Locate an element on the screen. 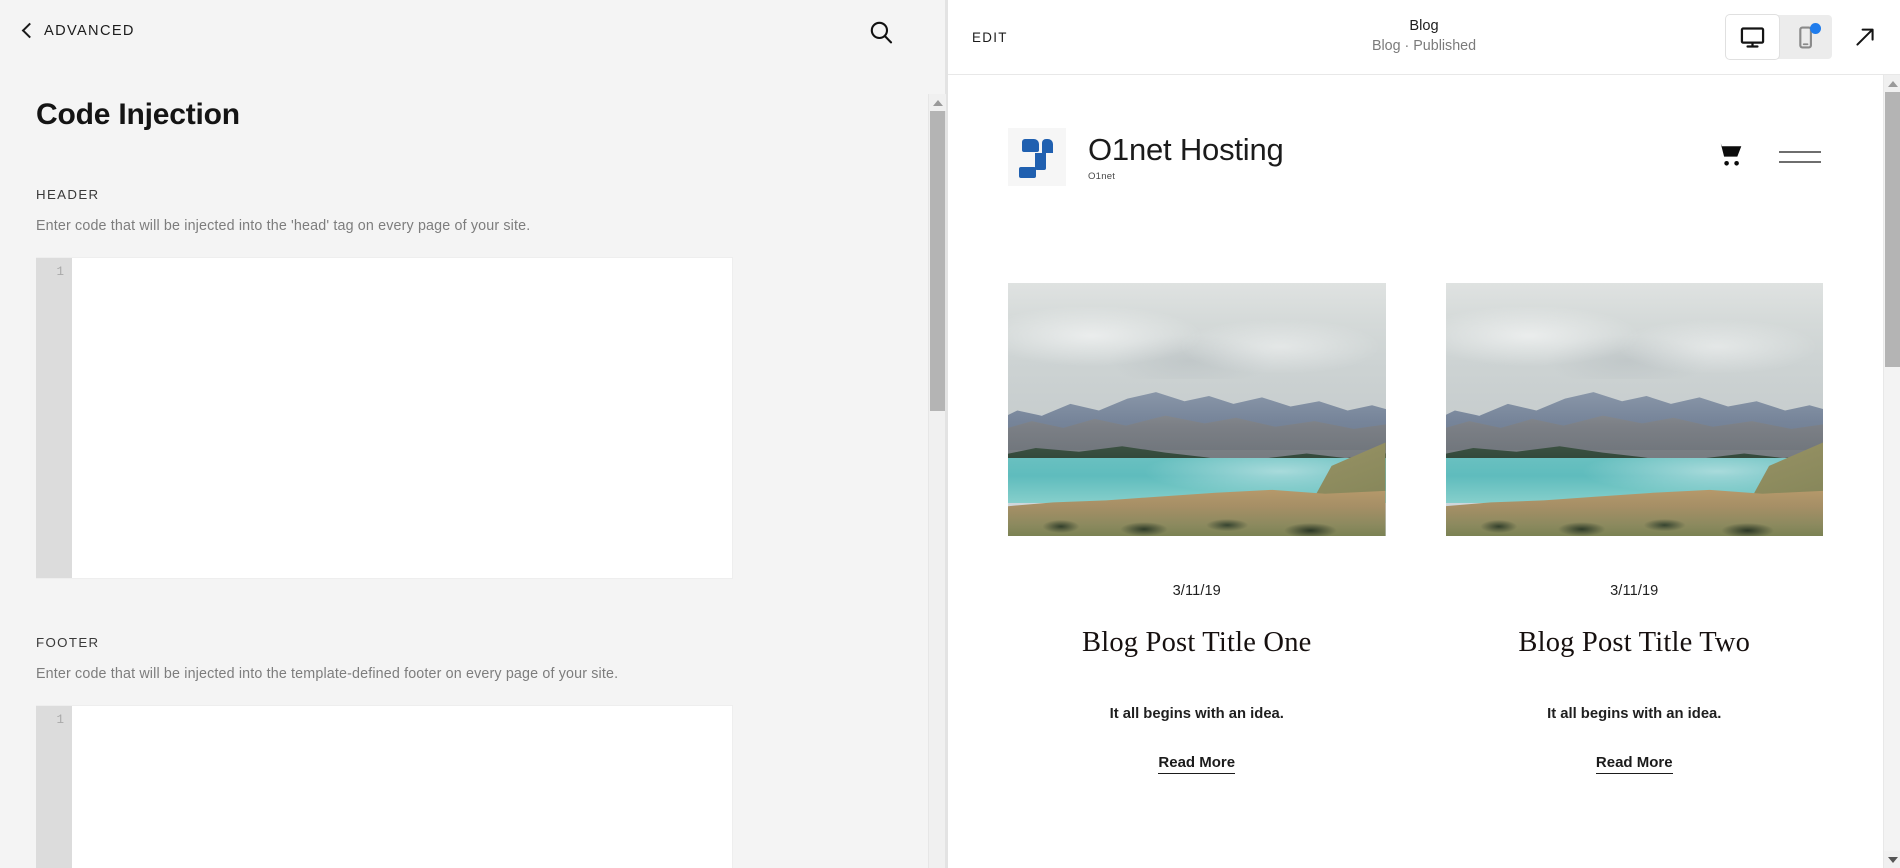  page-title: Code Injection is located at coordinates (138, 114).